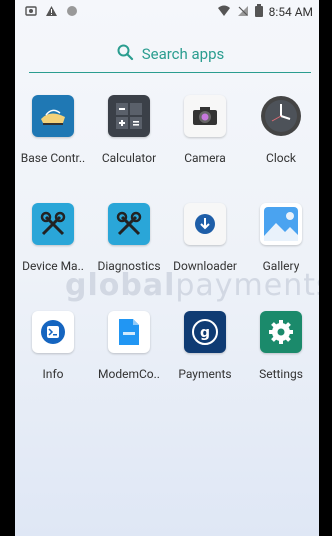 The width and height of the screenshot is (332, 536). What do you see at coordinates (224, 12) in the screenshot?
I see `wifi-icon` at bounding box center [224, 12].